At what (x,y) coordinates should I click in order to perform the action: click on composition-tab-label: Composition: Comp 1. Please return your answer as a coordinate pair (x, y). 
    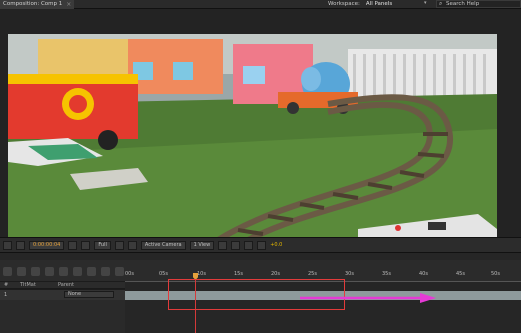
    Looking at the image, I should click on (33, 4).